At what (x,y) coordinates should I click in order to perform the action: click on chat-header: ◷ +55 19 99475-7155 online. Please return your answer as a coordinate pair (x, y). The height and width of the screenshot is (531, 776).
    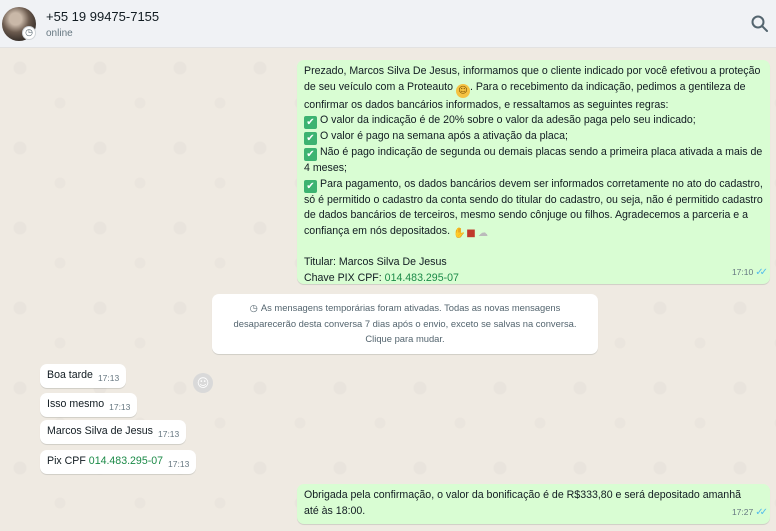
    Looking at the image, I should click on (388, 24).